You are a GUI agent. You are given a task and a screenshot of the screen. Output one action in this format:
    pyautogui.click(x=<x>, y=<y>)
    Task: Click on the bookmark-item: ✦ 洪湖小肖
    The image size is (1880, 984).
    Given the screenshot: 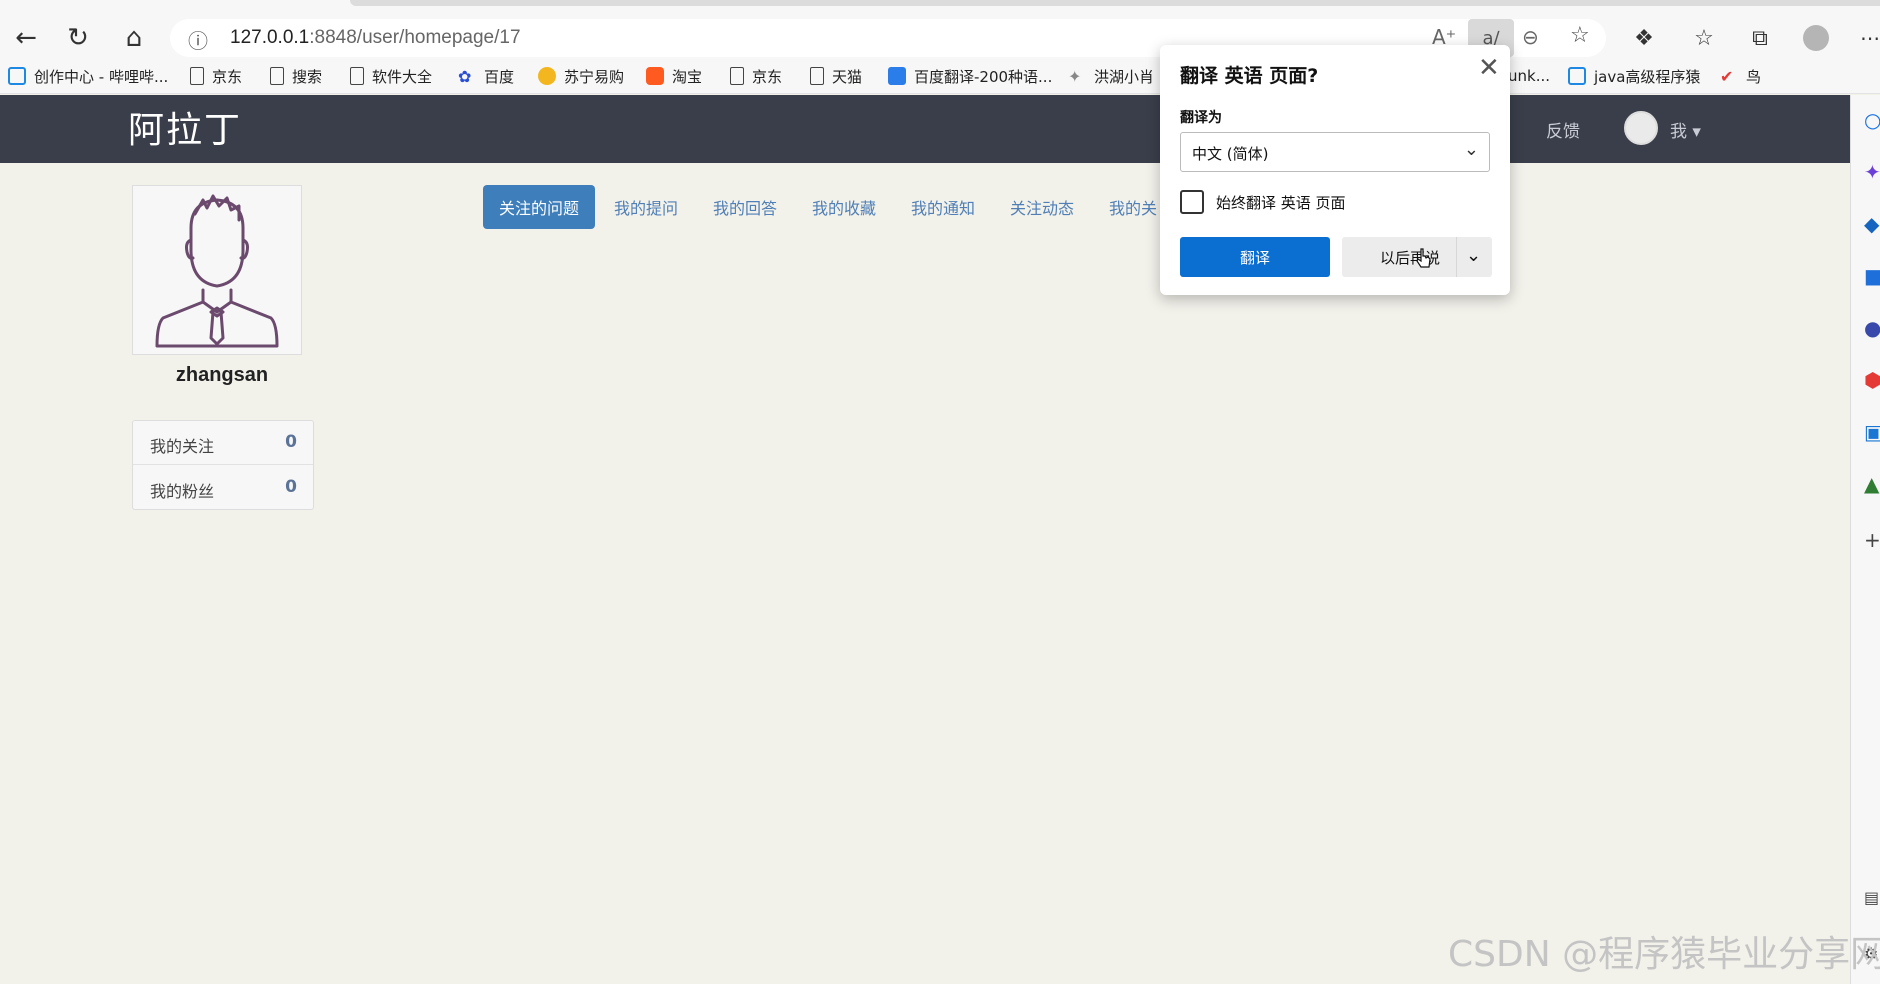 What is the action you would take?
    pyautogui.click(x=1111, y=76)
    